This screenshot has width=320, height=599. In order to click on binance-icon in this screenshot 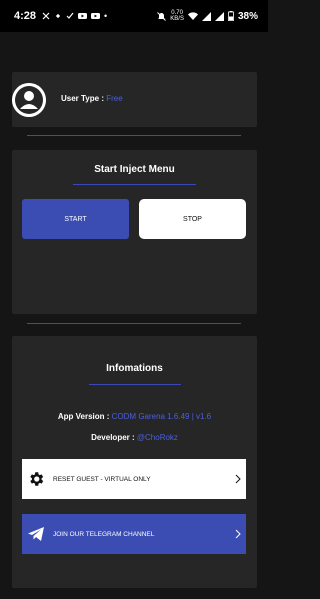, I will do `click(58, 16)`.